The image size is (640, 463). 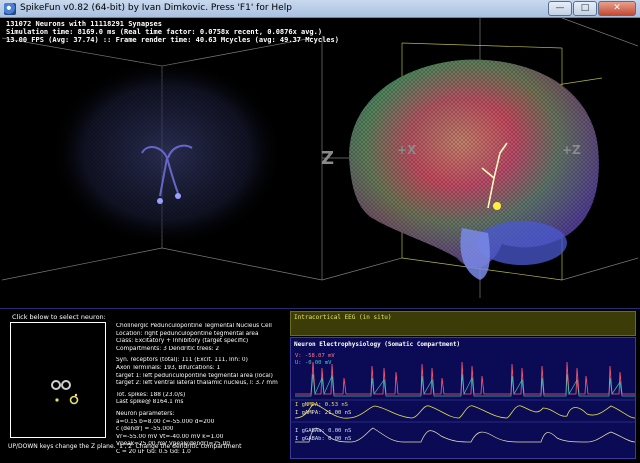 I want to click on eeg-label: Intracortical EEG (in situ), so click(x=343, y=317).